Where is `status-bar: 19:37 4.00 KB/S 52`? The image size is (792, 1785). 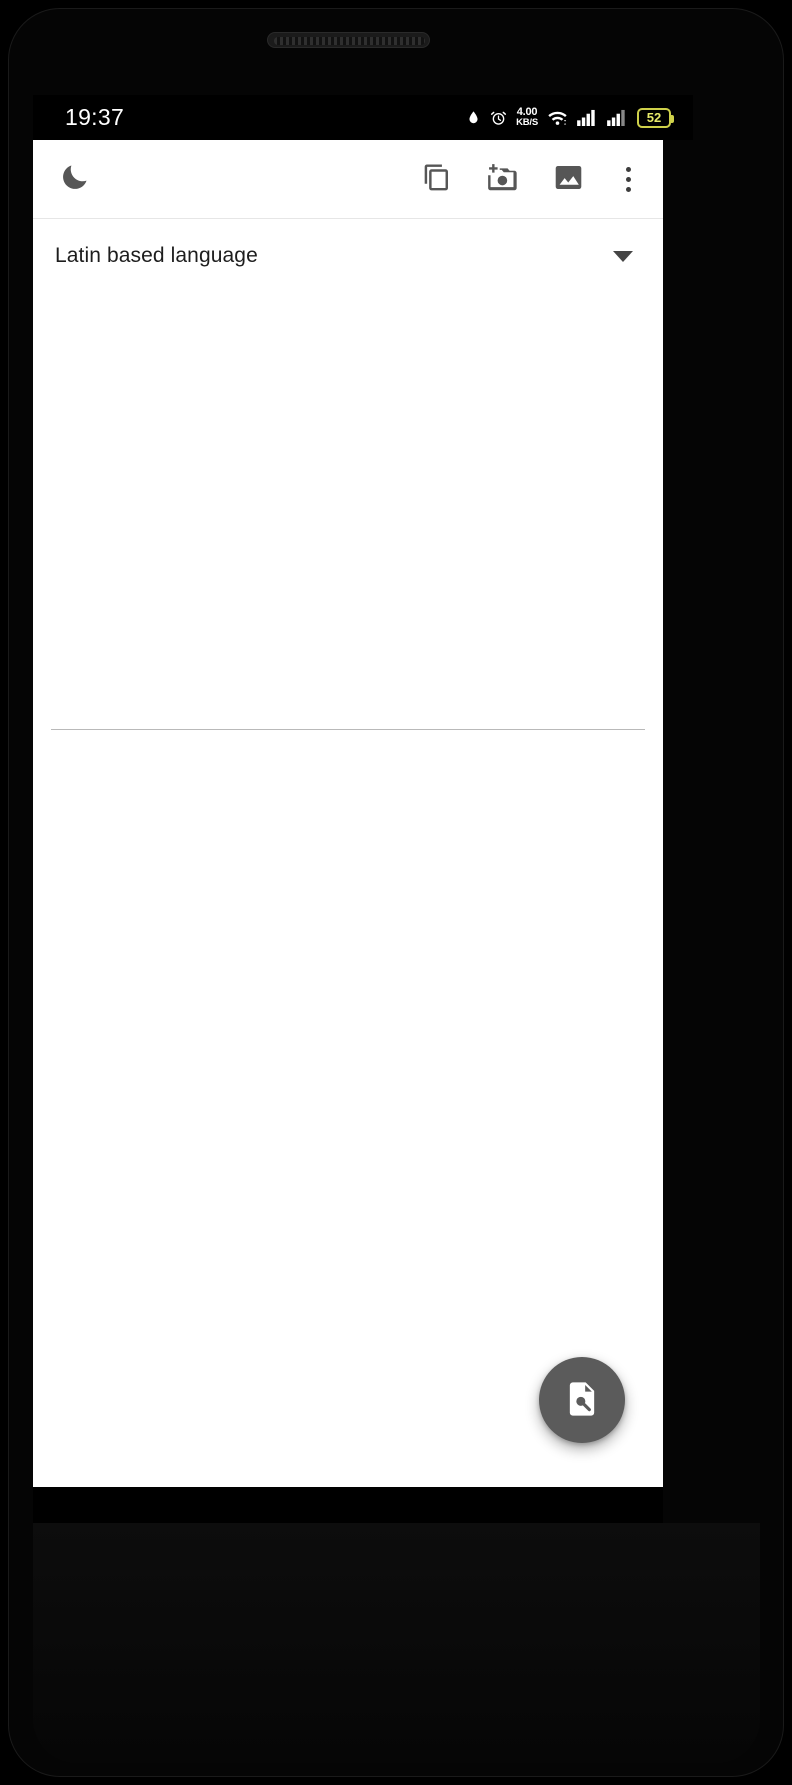 status-bar: 19:37 4.00 KB/S 52 is located at coordinates (363, 117).